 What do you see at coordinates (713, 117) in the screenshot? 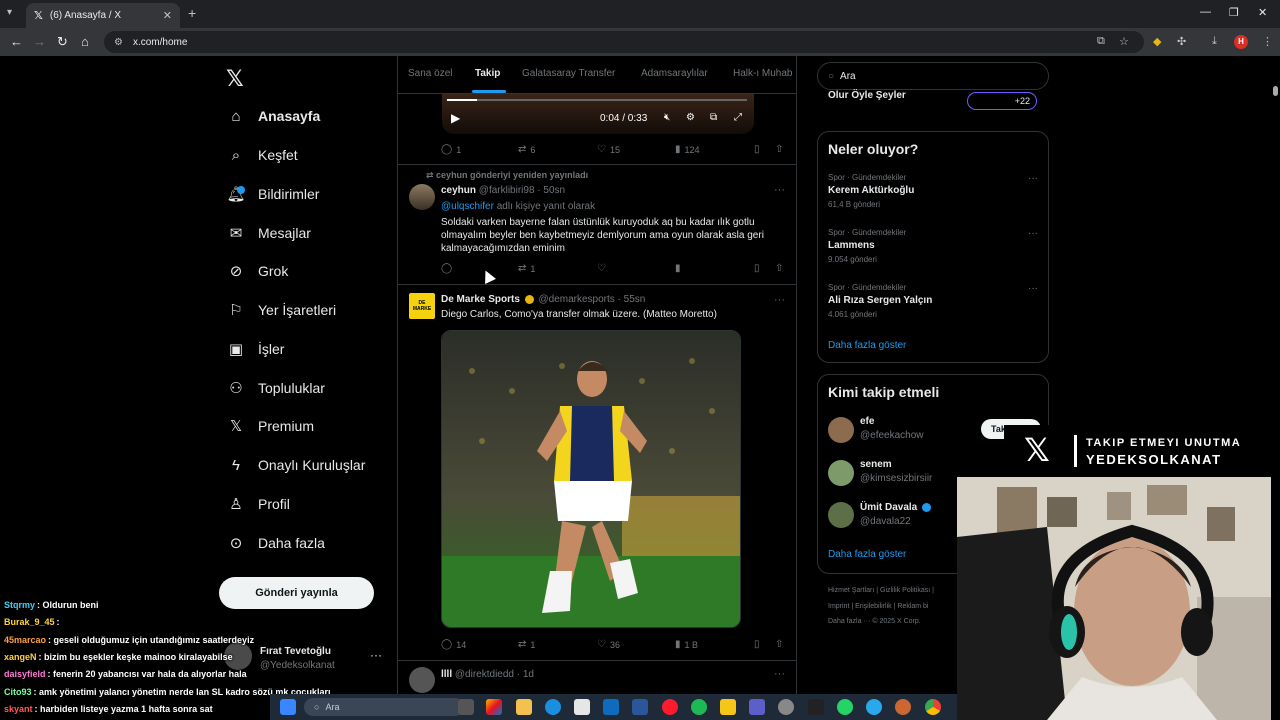
I see `pip-icon: ⧉` at bounding box center [713, 117].